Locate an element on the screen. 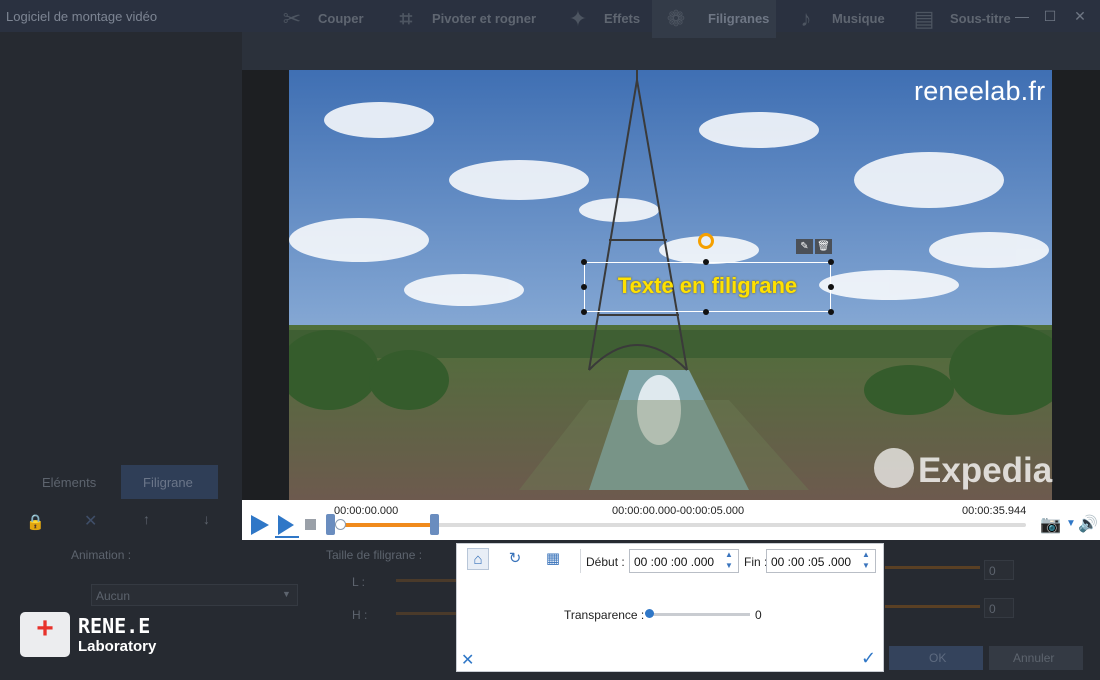 The height and width of the screenshot is (680, 1100). playhead-knob is located at coordinates (340, 524).